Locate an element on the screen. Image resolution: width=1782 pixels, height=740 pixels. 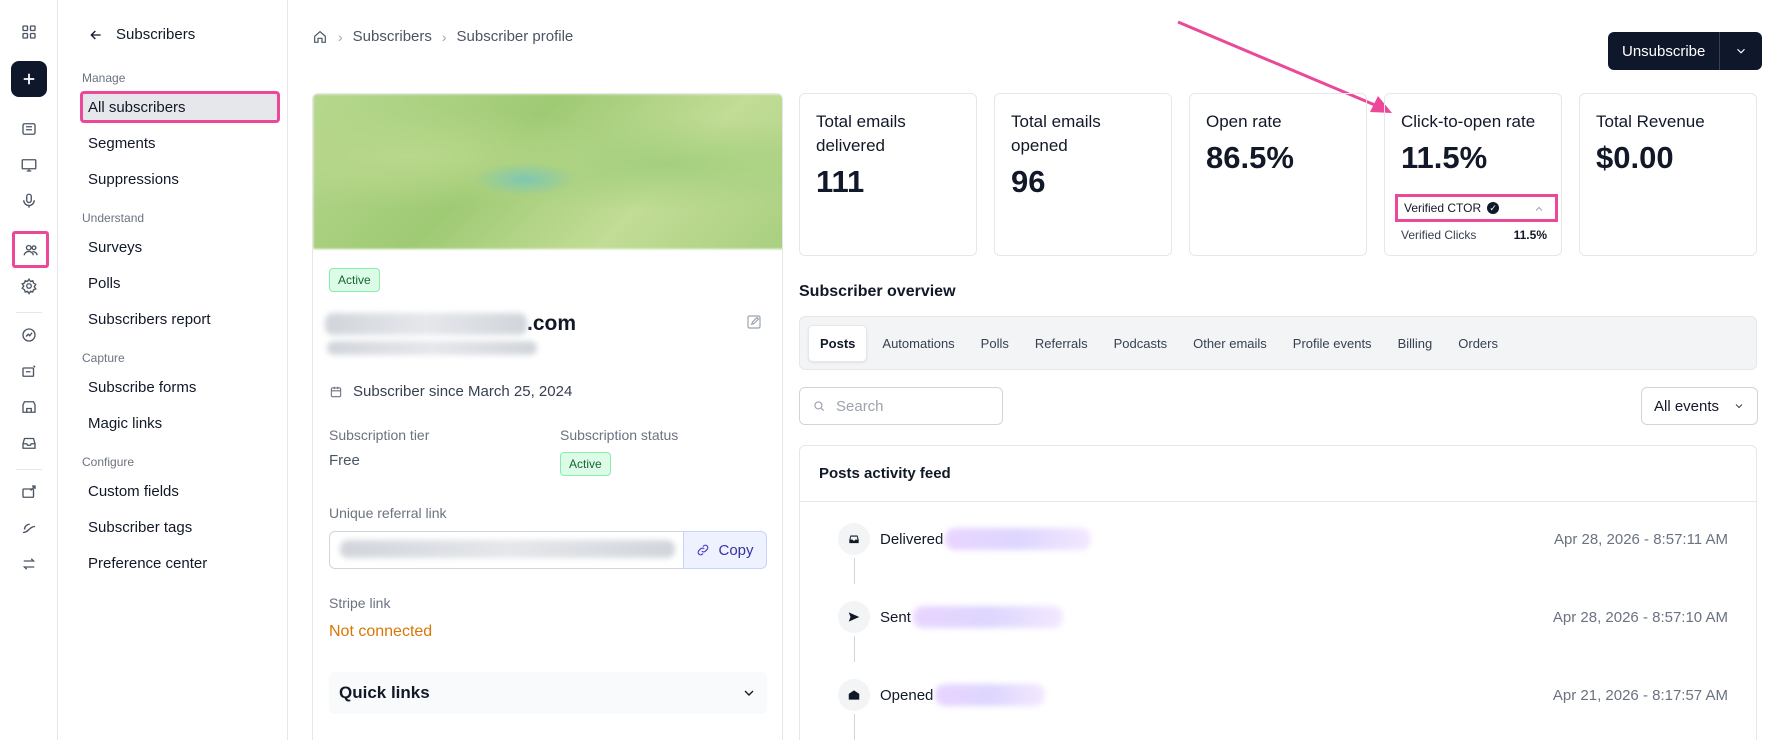
stat-value: 11.5% is located at coordinates (1444, 157).